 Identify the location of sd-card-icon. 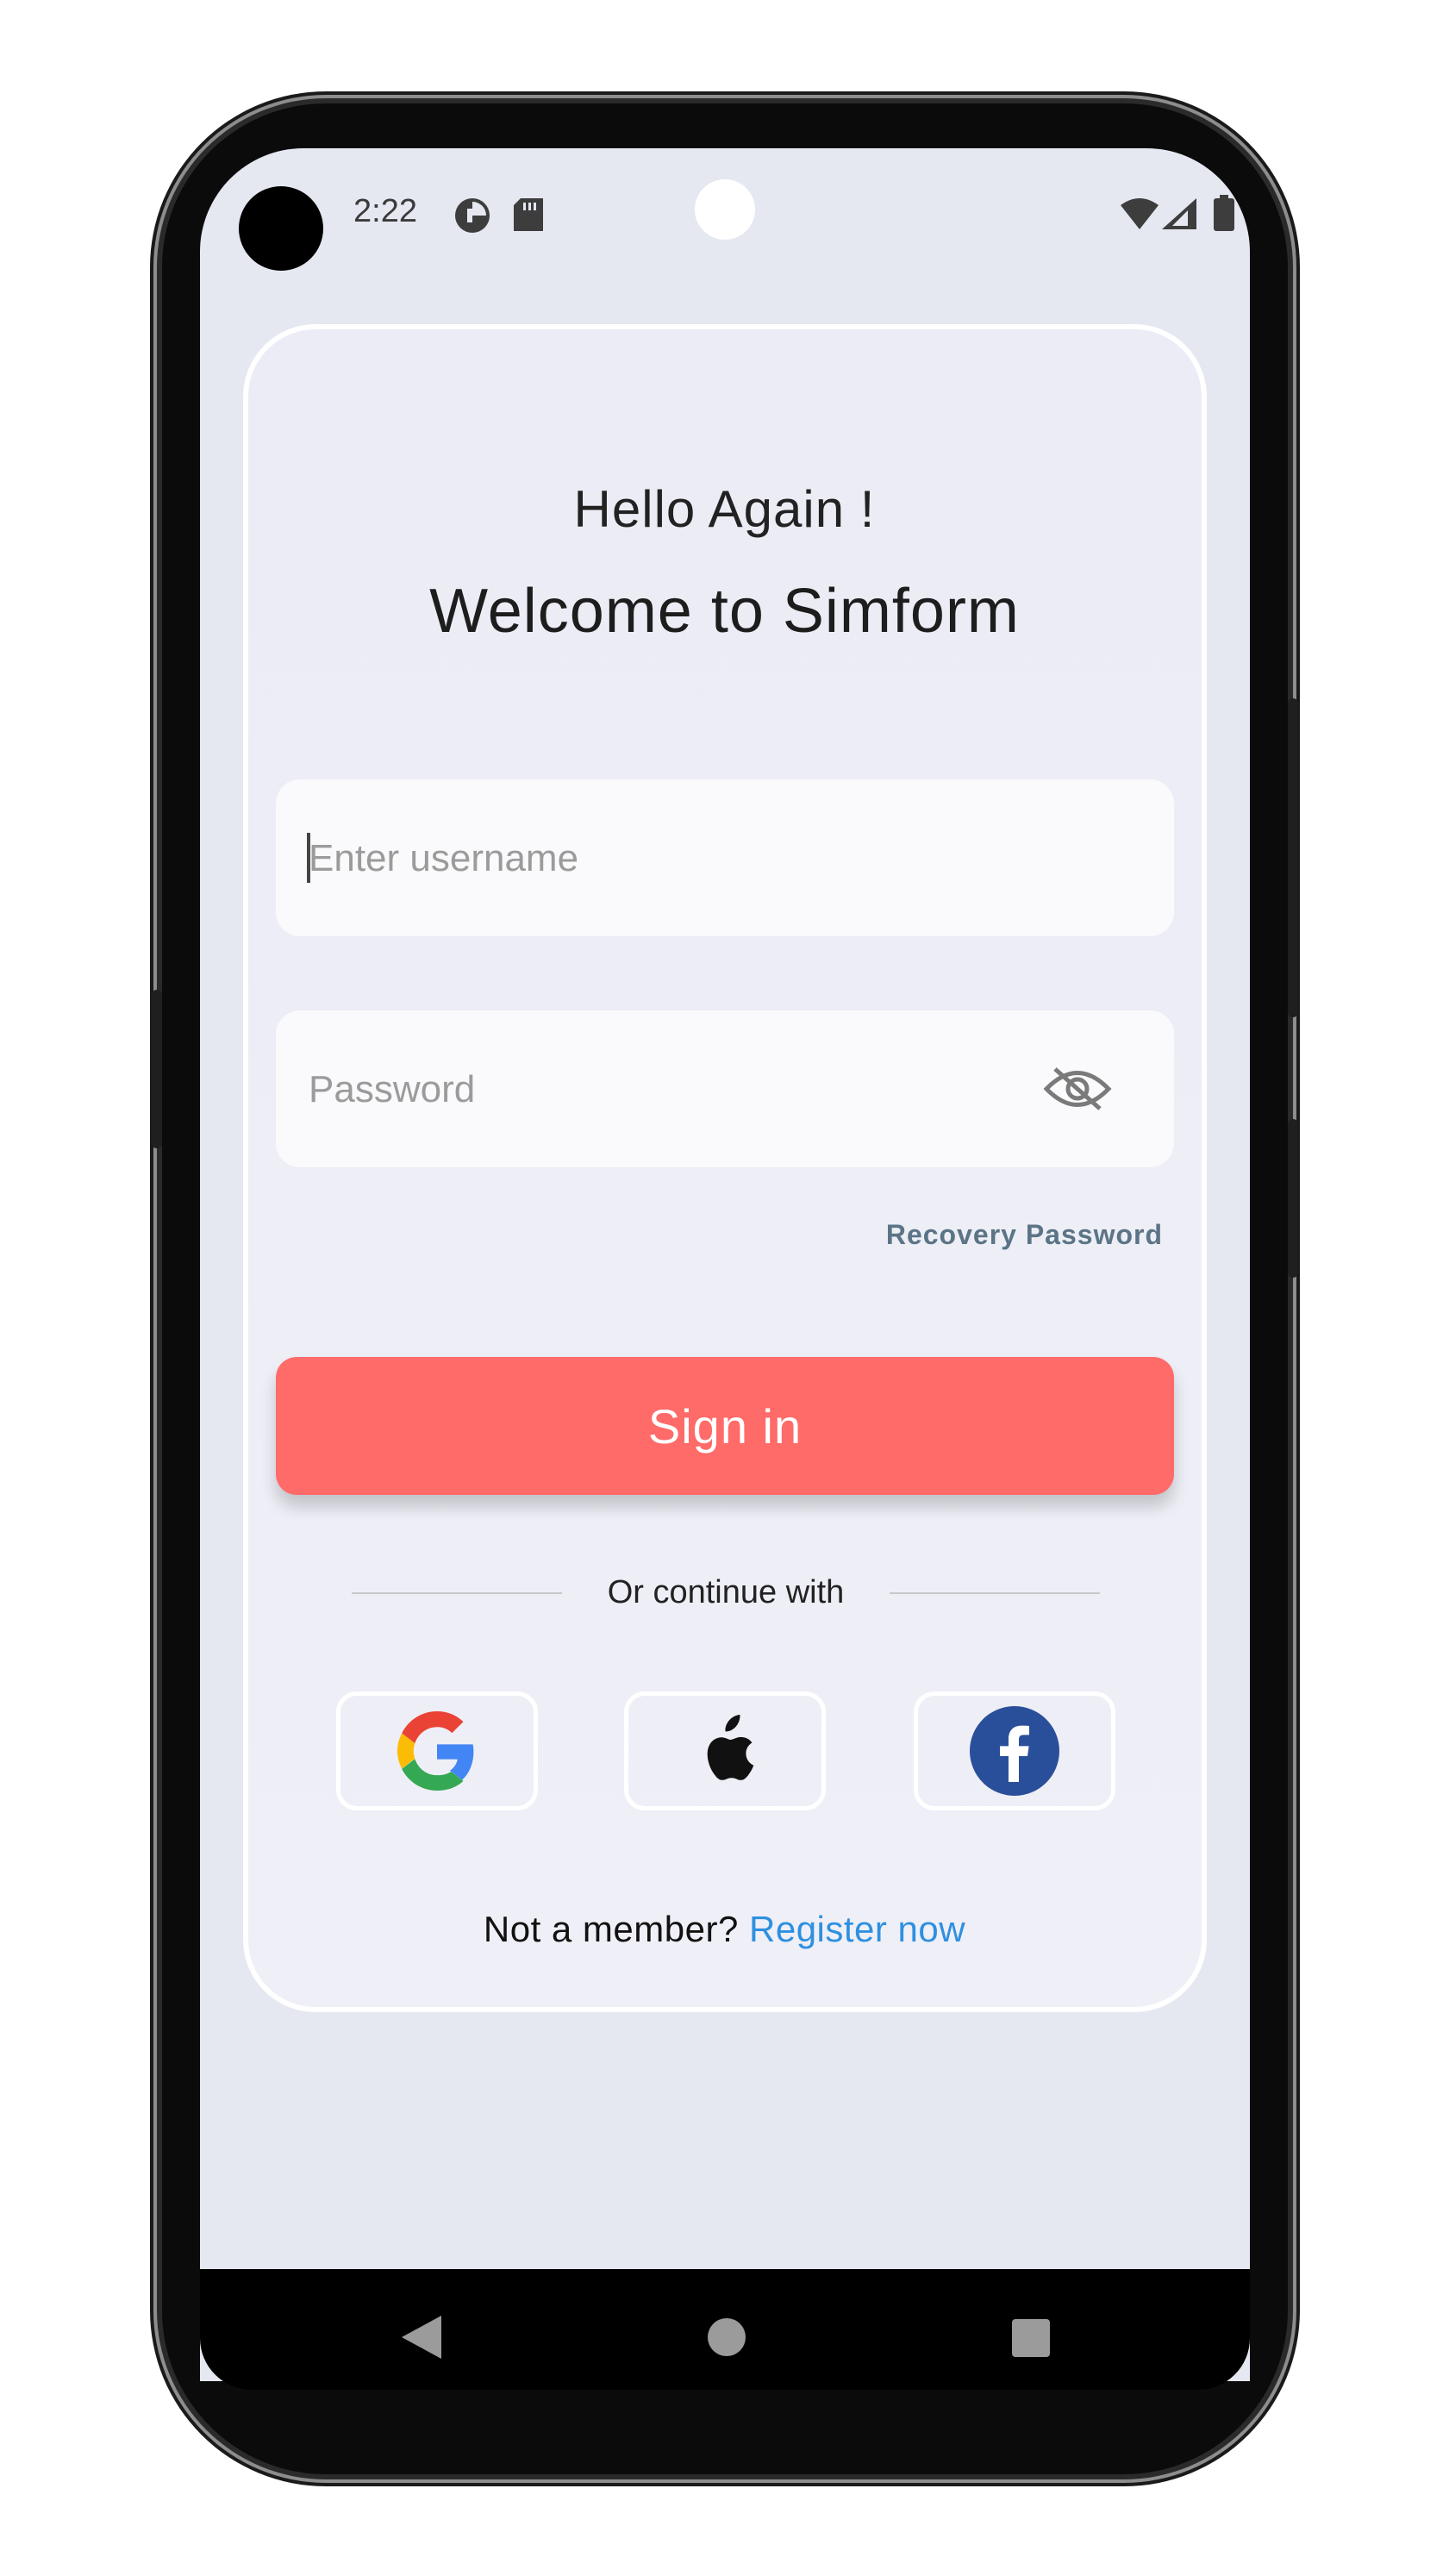
(528, 214).